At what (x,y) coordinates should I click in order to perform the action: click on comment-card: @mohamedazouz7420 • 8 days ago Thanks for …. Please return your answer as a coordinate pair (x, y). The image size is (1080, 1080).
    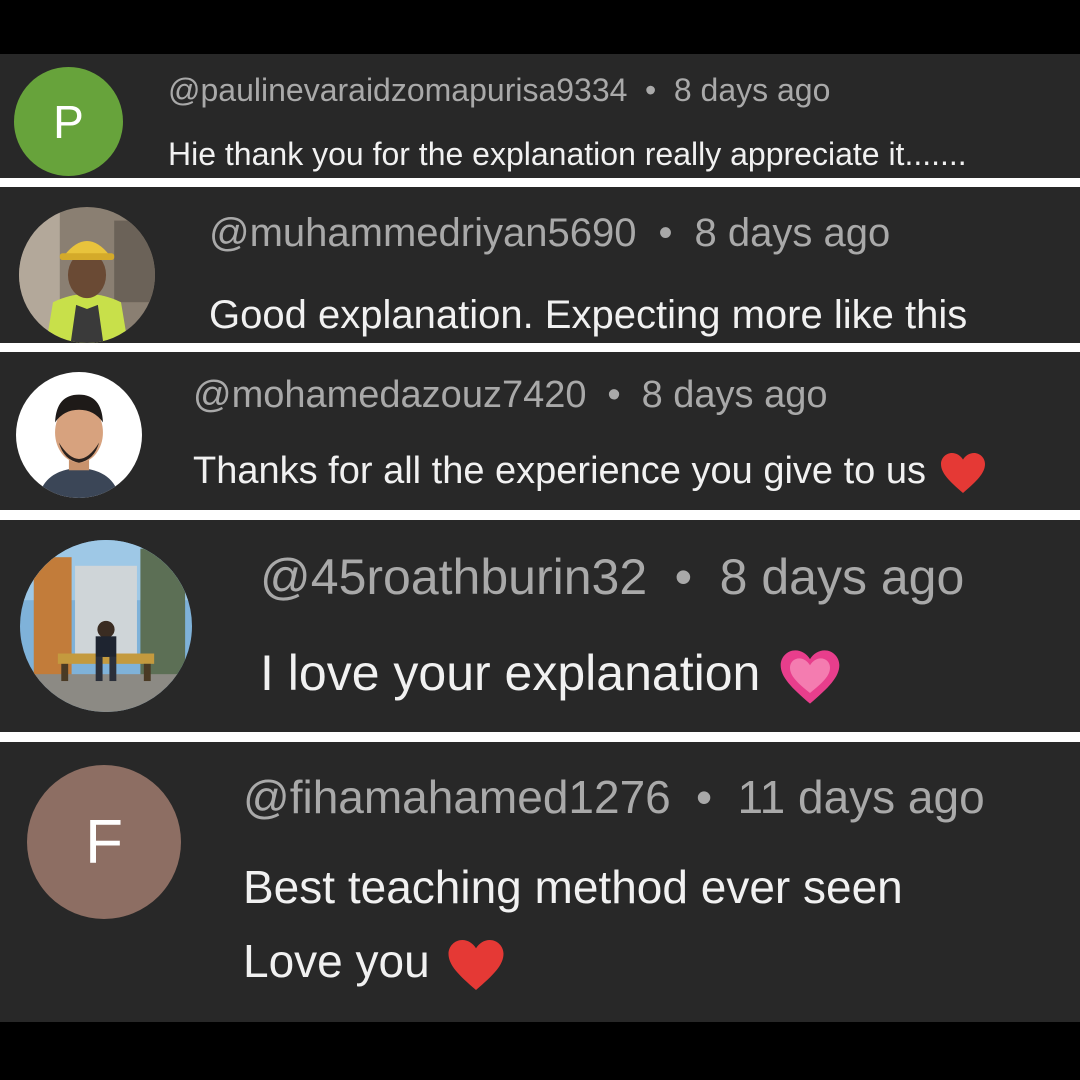
    Looking at the image, I should click on (540, 431).